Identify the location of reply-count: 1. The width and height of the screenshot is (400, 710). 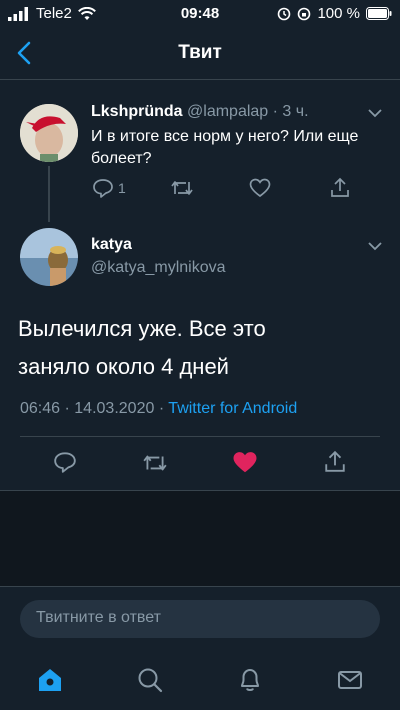
(122, 188).